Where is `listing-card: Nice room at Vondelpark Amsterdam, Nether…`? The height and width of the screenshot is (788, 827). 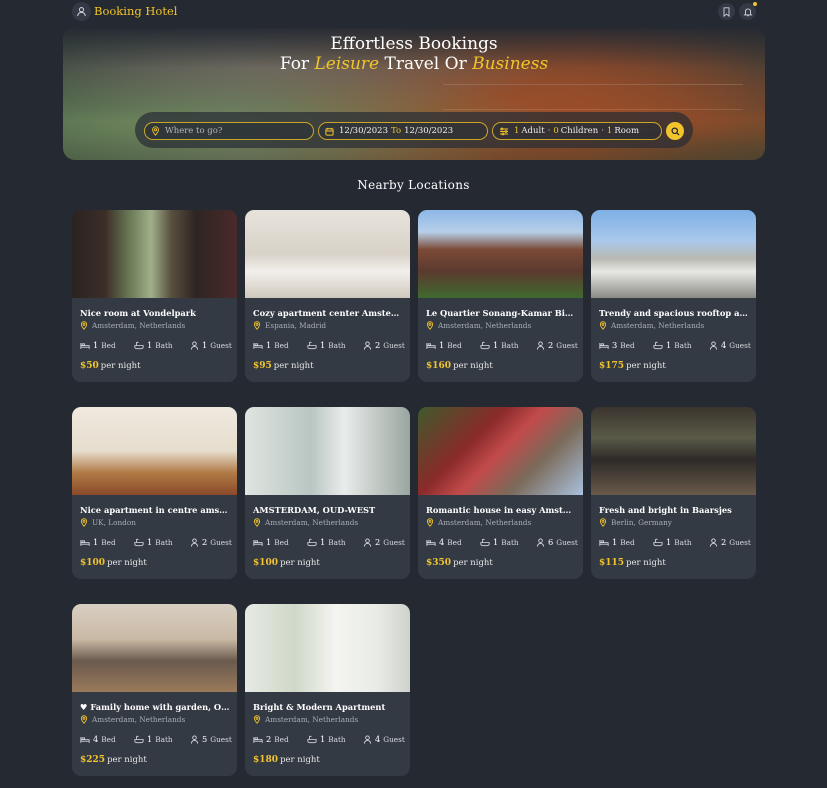
listing-card: Nice room at Vondelpark Amsterdam, Nether… is located at coordinates (154, 296).